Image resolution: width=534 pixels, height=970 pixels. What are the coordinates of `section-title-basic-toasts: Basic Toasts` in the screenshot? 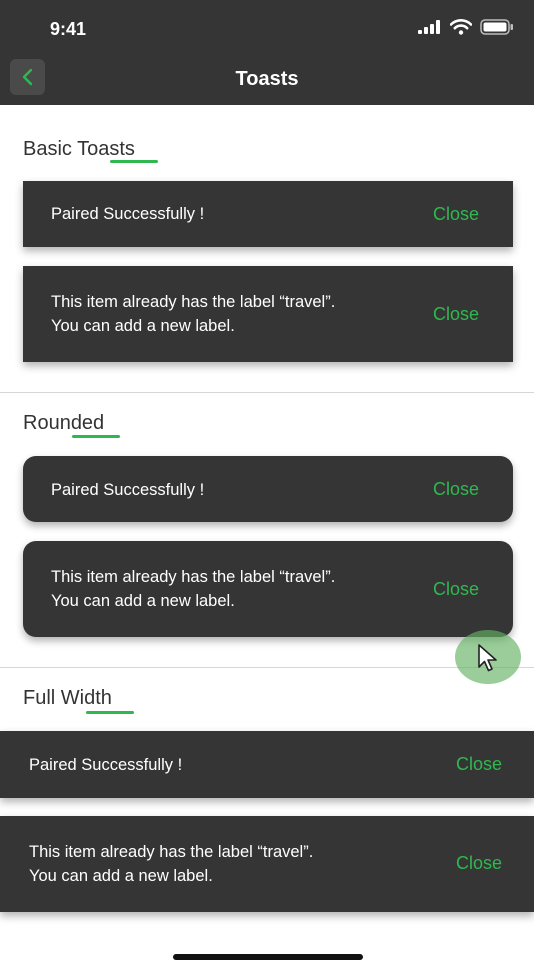 It's located at (79, 149).